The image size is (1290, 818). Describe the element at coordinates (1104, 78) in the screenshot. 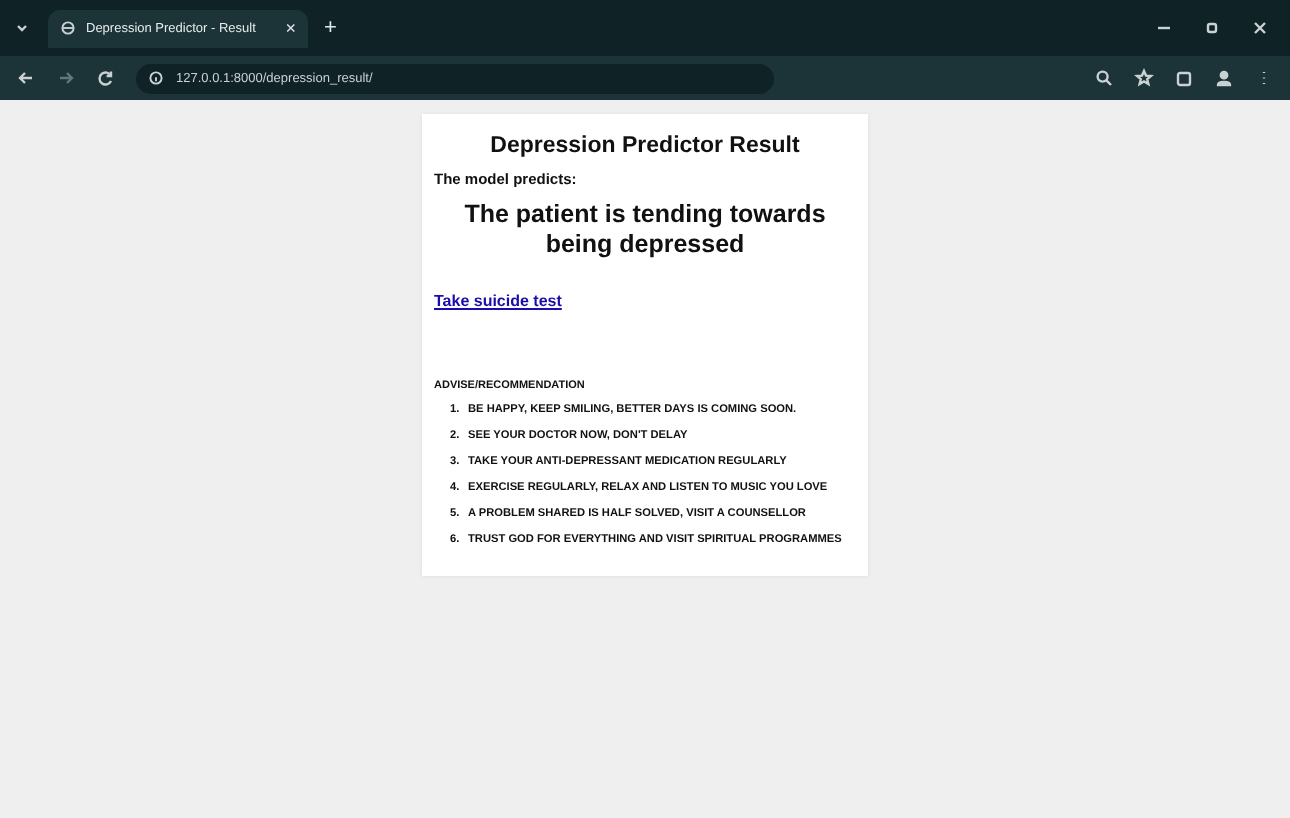

I see `zoom-icon` at that location.